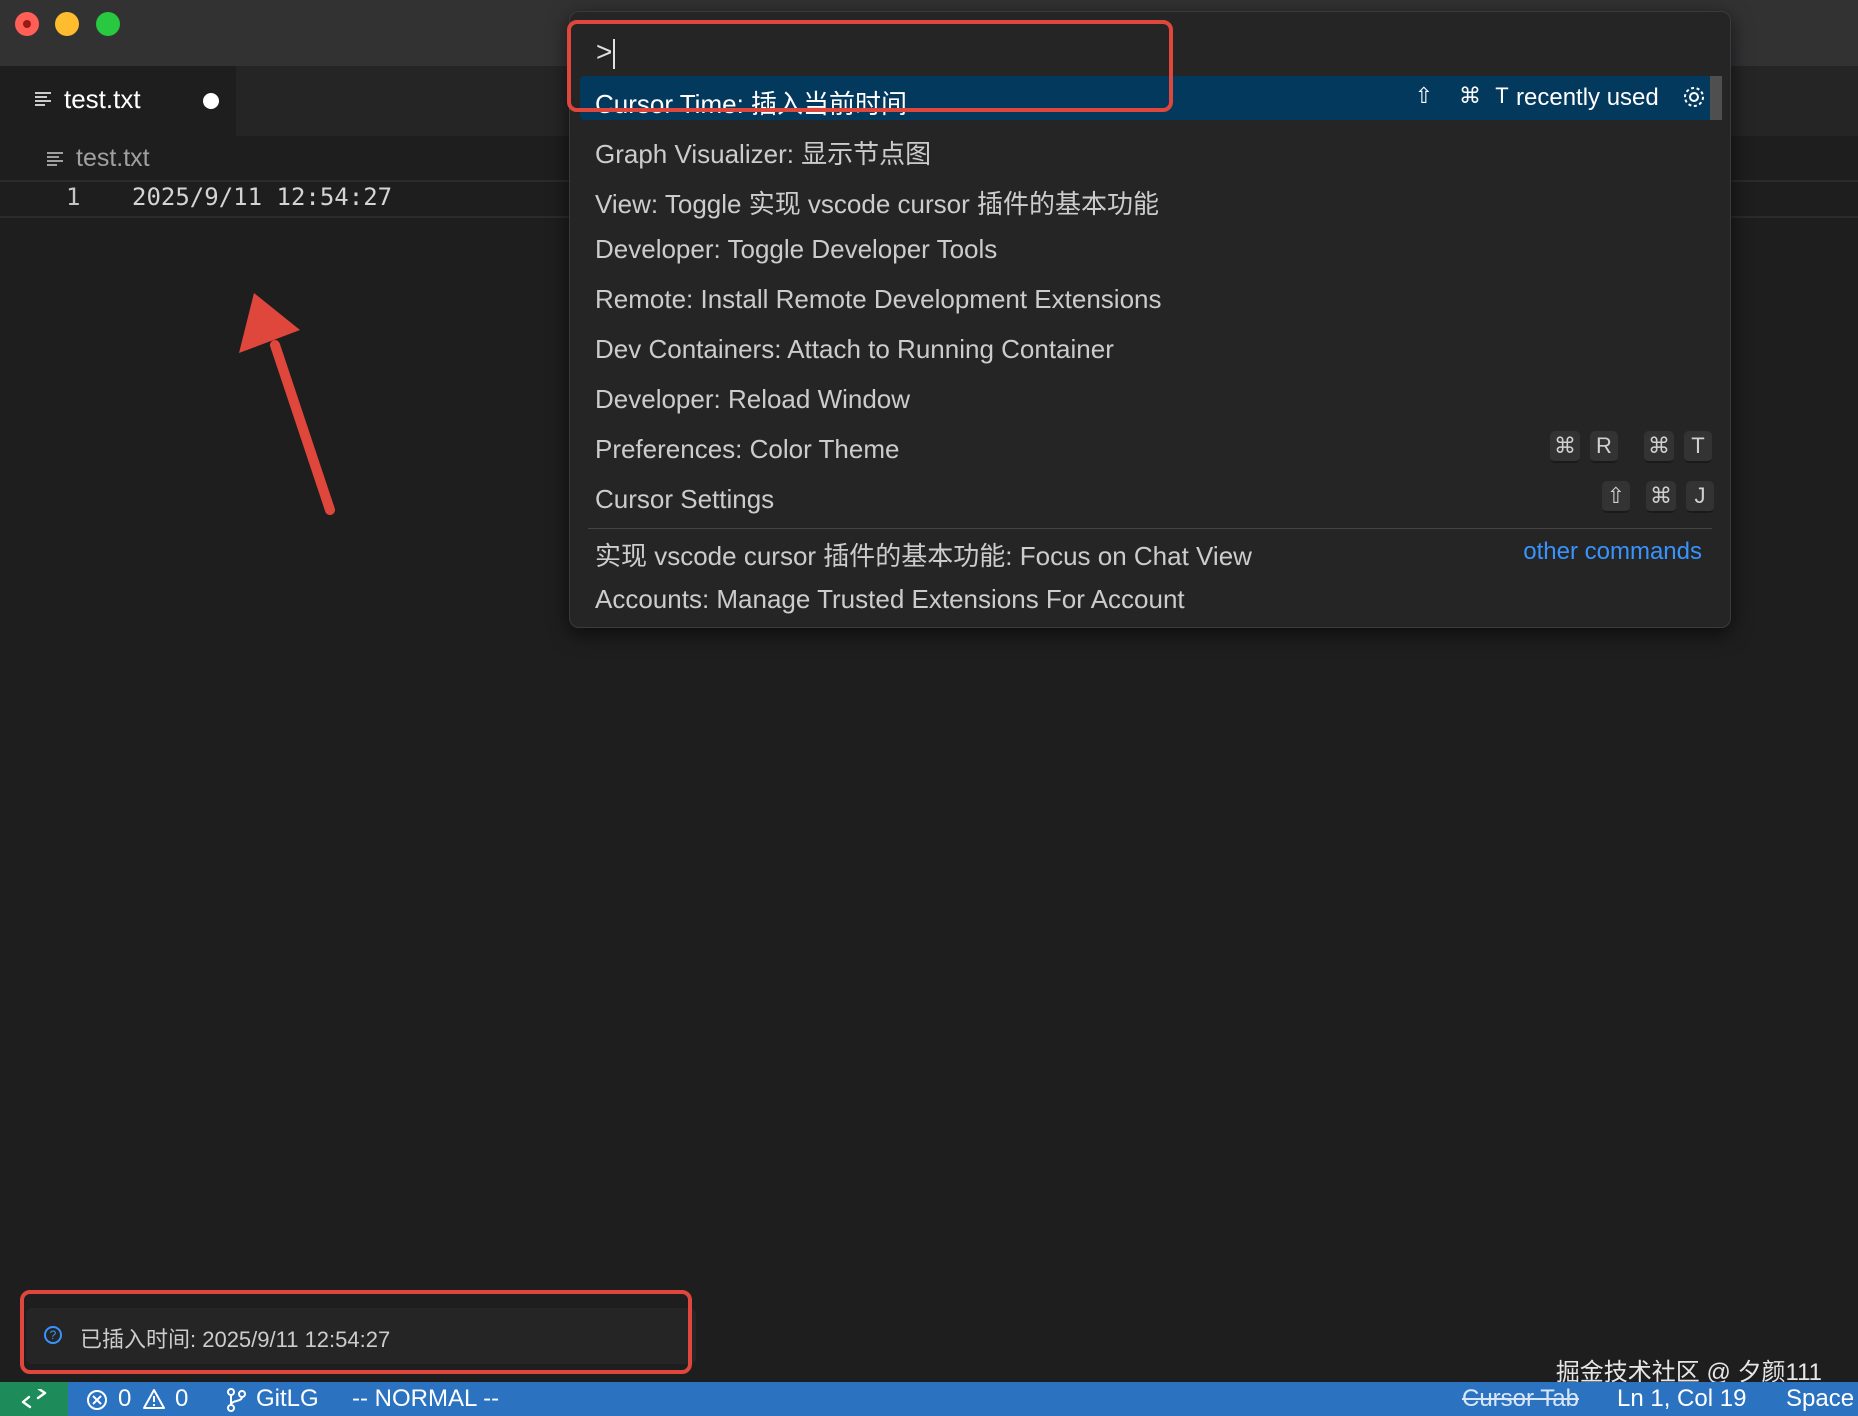  Describe the element at coordinates (753, 399) in the screenshot. I see `palette-item-label: Developer: Reload Window` at that location.